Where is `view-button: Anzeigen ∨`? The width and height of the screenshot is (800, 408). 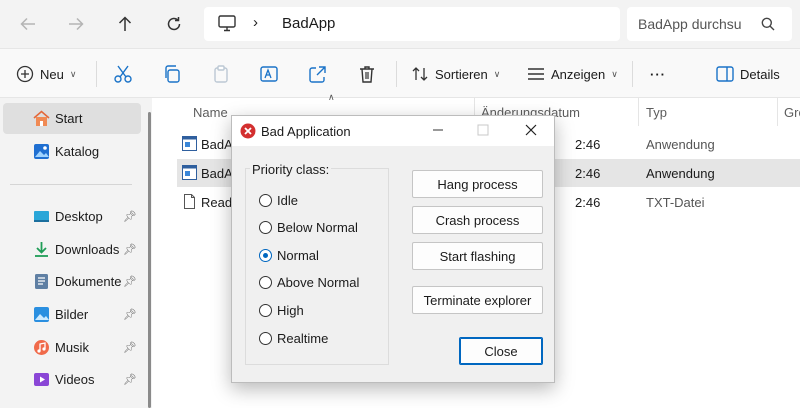
view-button: Anzeigen ∨ is located at coordinates (572, 74).